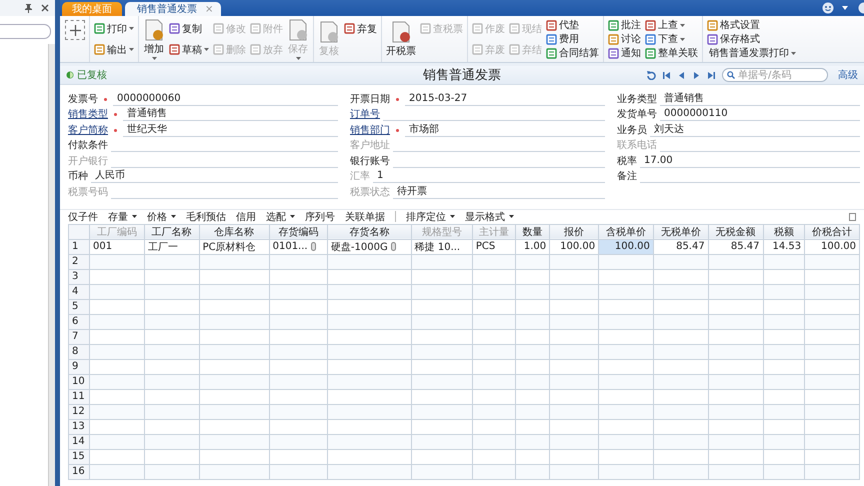  What do you see at coordinates (79, 411) in the screenshot?
I see `row-number: 12` at bounding box center [79, 411].